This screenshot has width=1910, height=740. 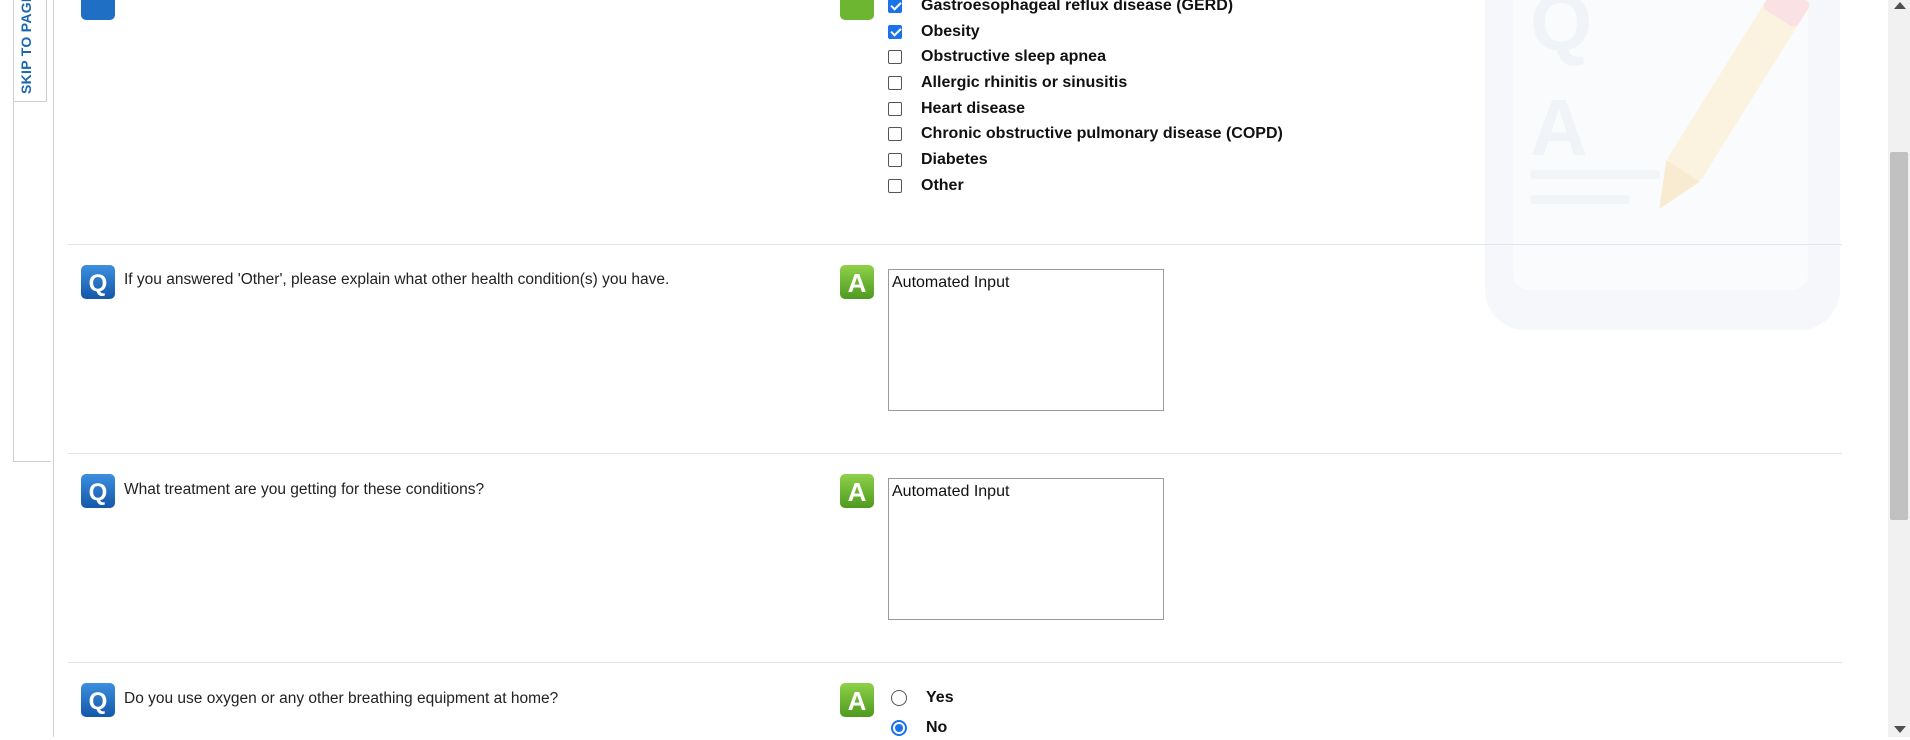 What do you see at coordinates (53, 368) in the screenshot?
I see `content-left-border` at bounding box center [53, 368].